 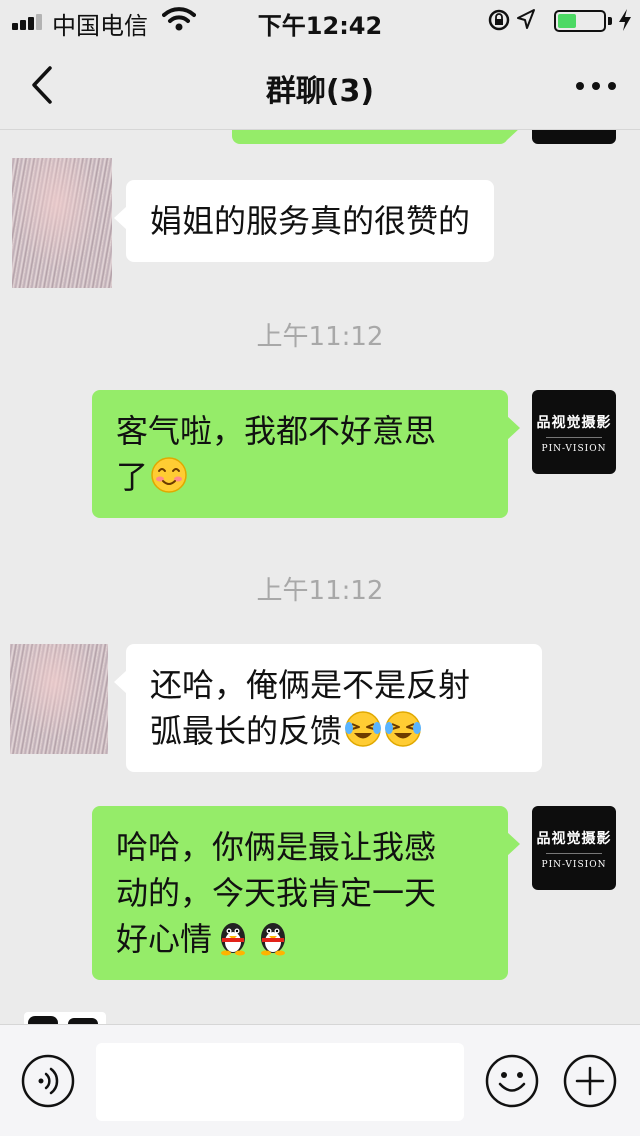 What do you see at coordinates (276, 893) in the screenshot?
I see `message-text-line: 动的，今天我肯定一天` at bounding box center [276, 893].